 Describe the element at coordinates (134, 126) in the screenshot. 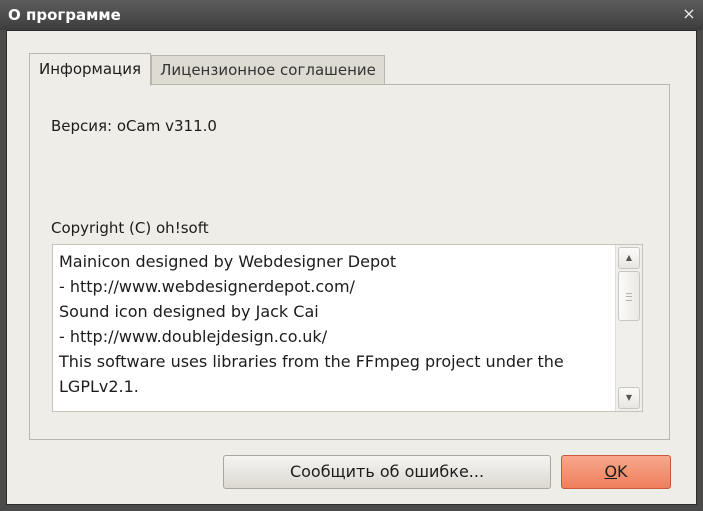

I see `version-label: Версия: oCam v311.0` at that location.